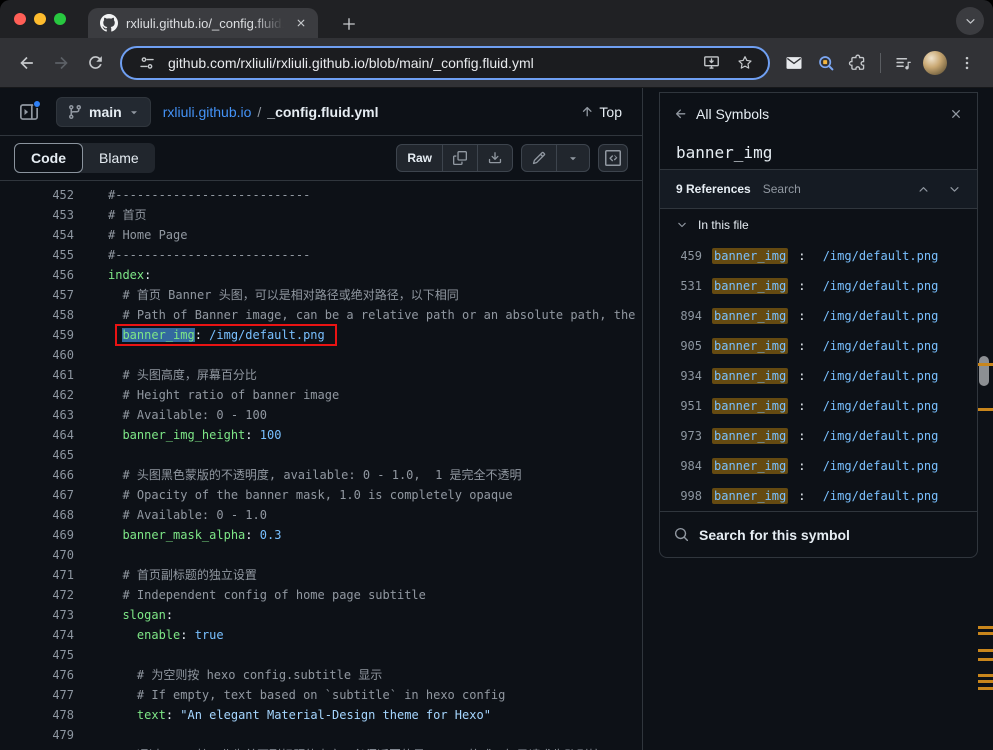 Image resolution: width=993 pixels, height=750 pixels. I want to click on search-symbol-button: Search for this symbol, so click(818, 534).